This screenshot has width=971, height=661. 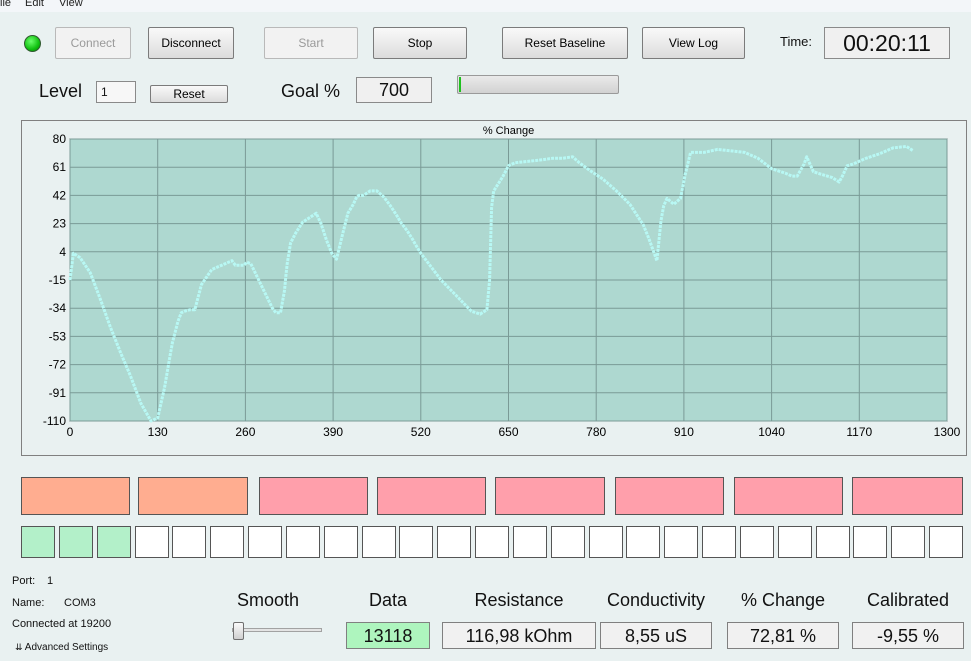 What do you see at coordinates (80, 603) in the screenshot?
I see `name-value: COM3` at bounding box center [80, 603].